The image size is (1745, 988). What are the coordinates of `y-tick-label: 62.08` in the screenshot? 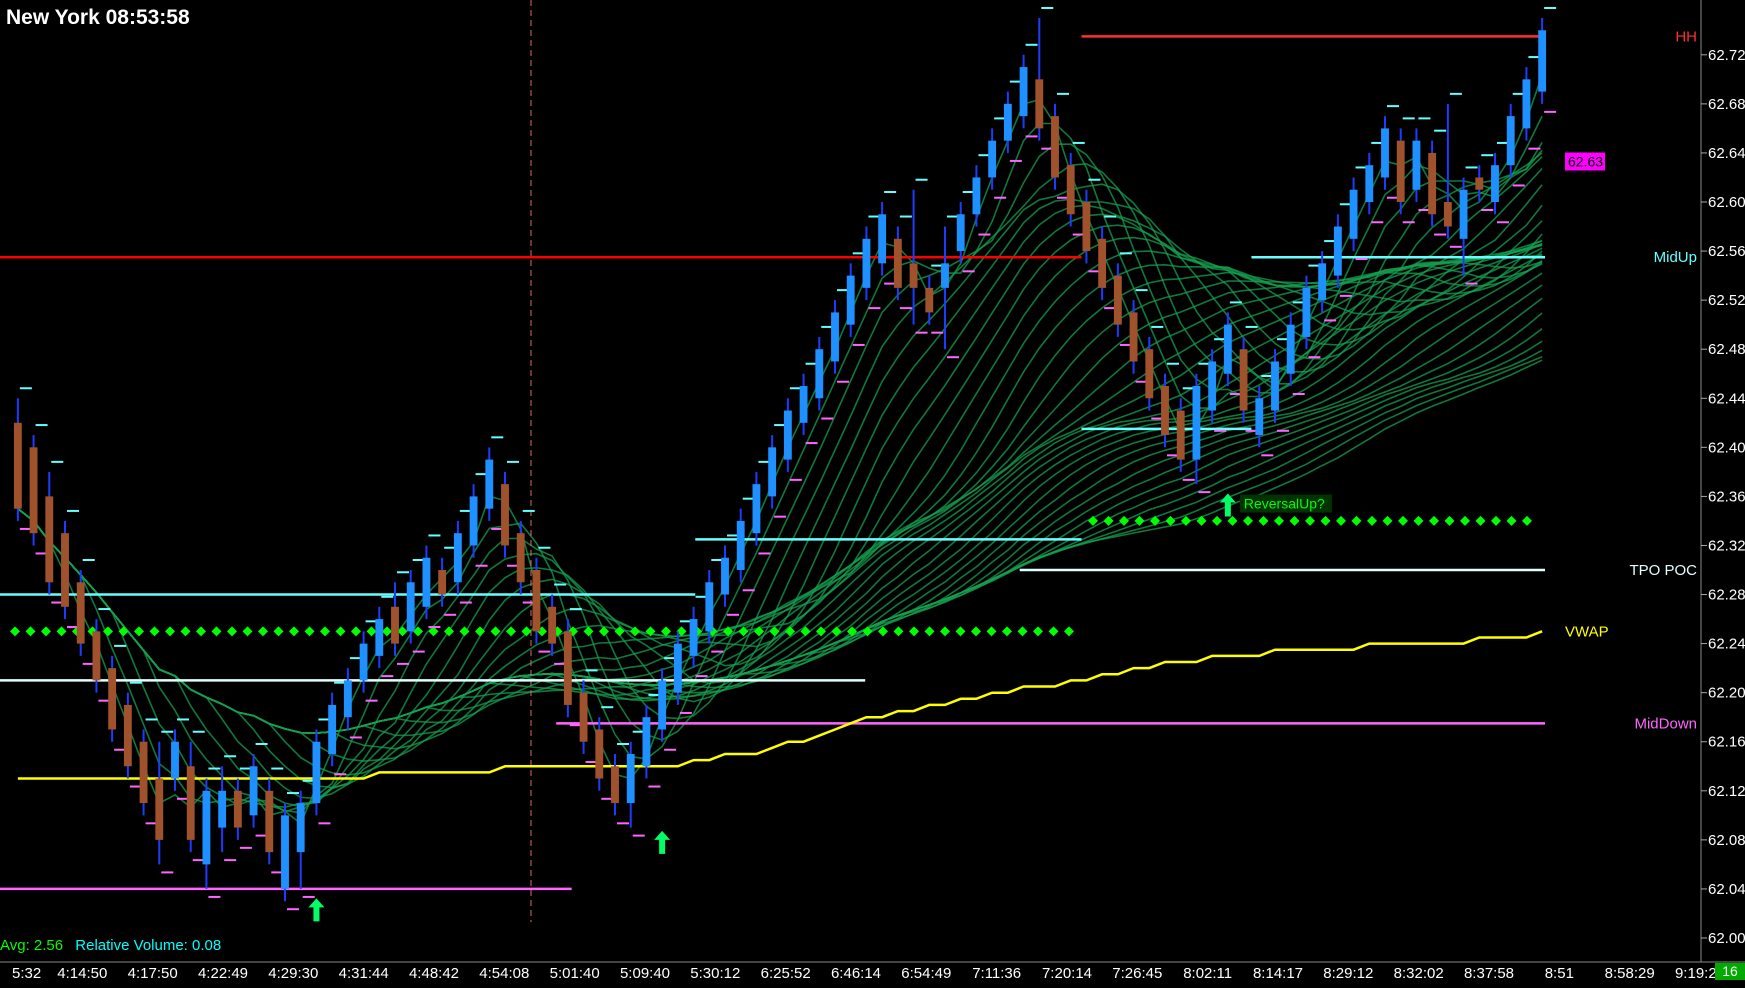 It's located at (1726, 840).